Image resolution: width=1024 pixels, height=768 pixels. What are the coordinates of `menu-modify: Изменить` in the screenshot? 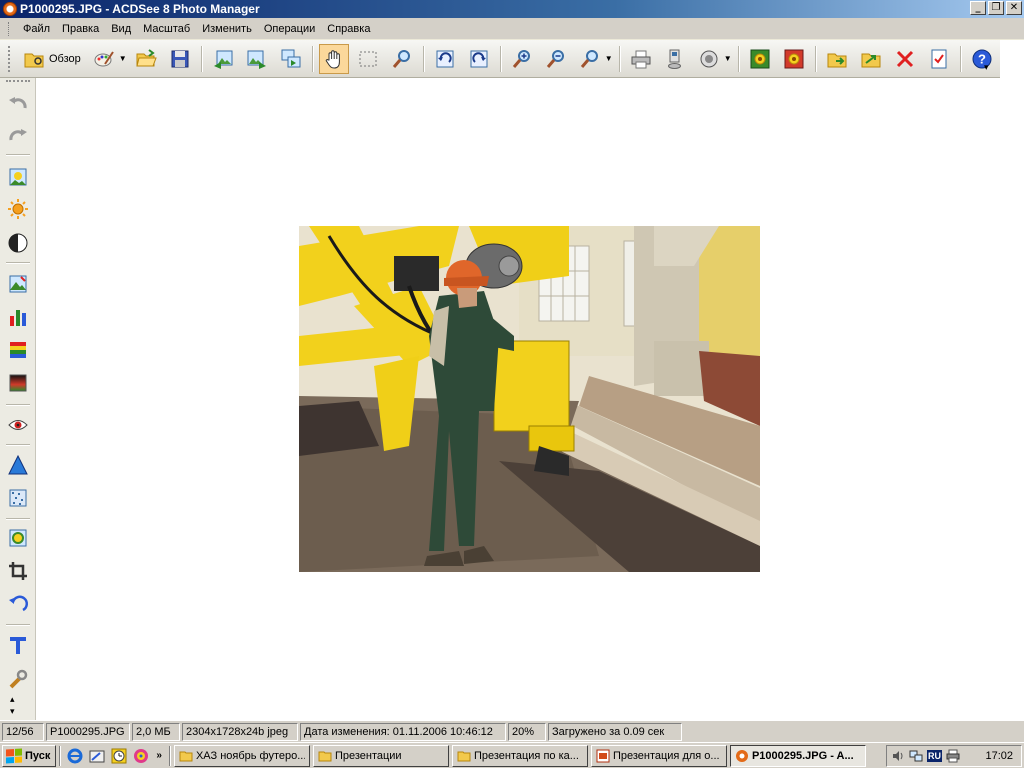 It's located at (227, 29).